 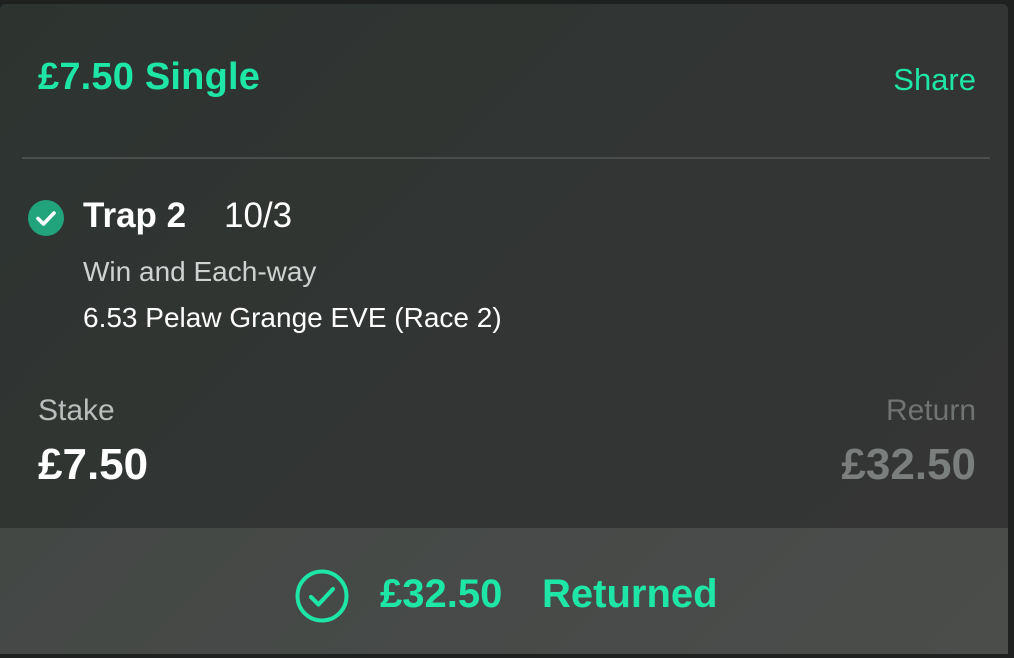 What do you see at coordinates (93, 464) in the screenshot?
I see `stake-value: £7.50` at bounding box center [93, 464].